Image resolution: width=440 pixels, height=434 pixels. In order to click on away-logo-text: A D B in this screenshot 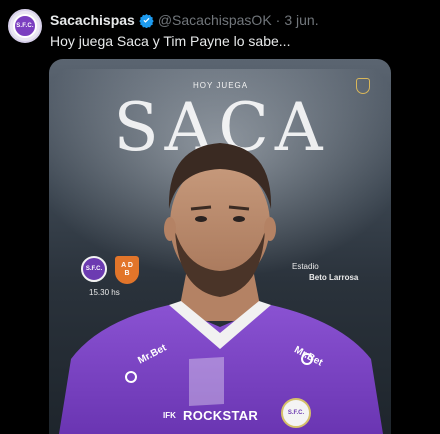, I will do `click(127, 269)`.